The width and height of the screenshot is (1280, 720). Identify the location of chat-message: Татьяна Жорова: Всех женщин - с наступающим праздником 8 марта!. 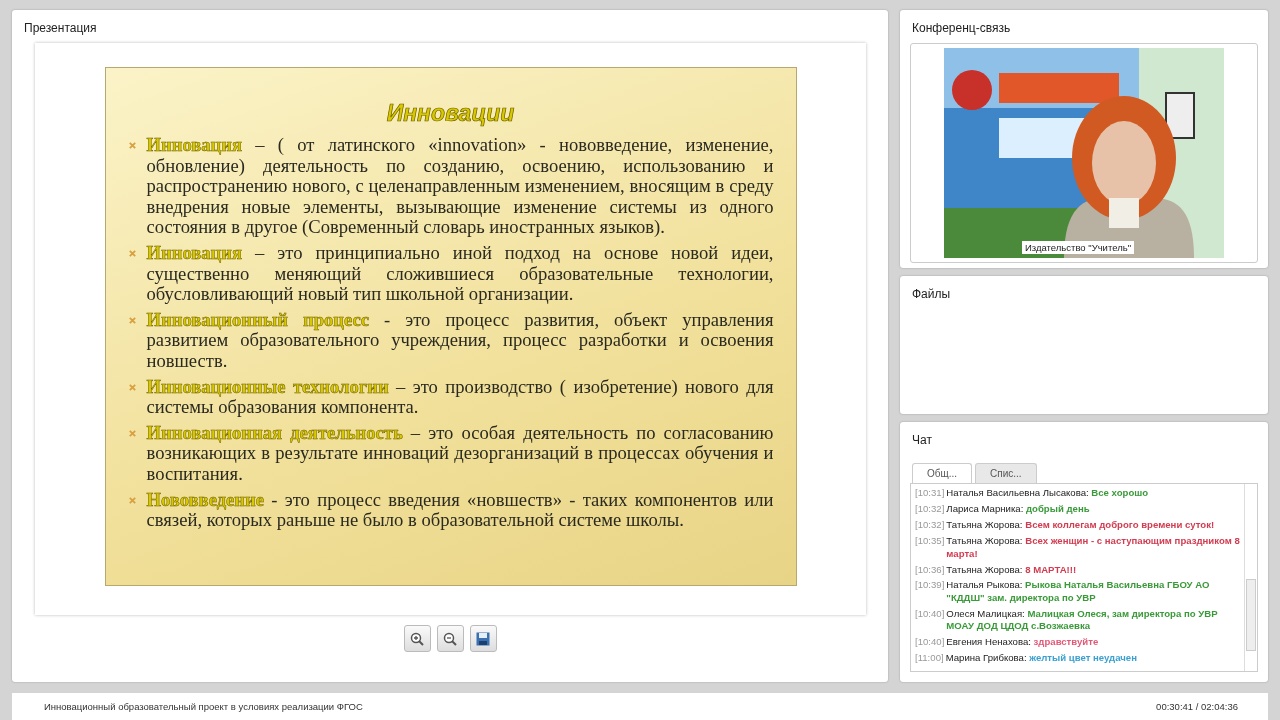
(1093, 548).